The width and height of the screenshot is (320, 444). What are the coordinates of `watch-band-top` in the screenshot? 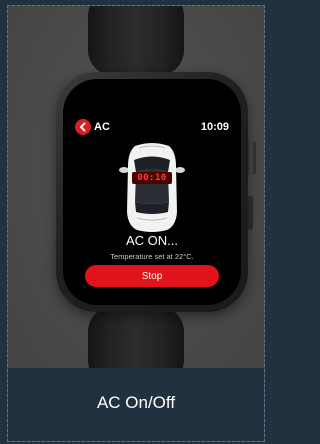 It's located at (136, 41).